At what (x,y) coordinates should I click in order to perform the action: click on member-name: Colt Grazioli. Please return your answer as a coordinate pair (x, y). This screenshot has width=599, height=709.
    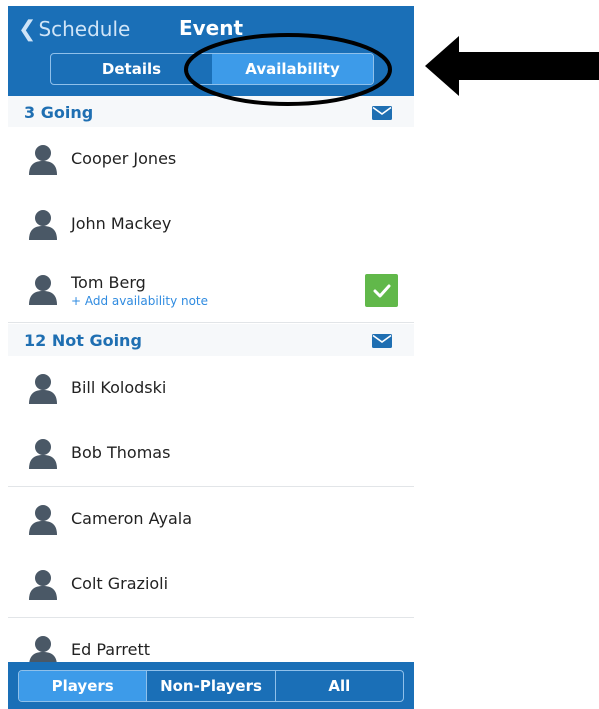
    Looking at the image, I should click on (120, 583).